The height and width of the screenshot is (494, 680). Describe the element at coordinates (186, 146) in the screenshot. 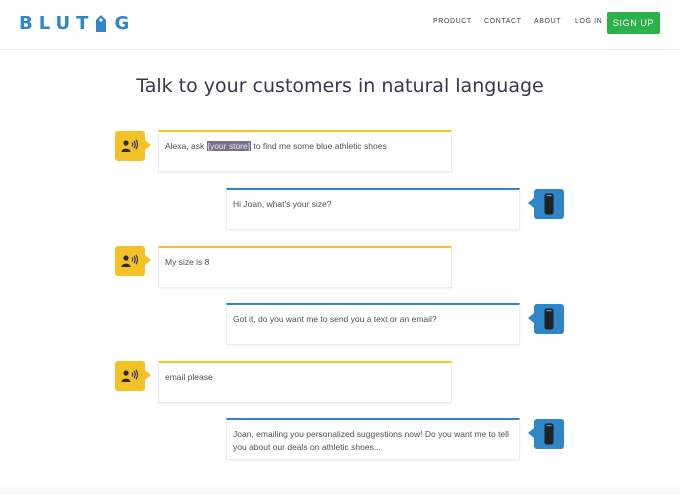

I see `message-text-prefix: Alexa, ask` at that location.